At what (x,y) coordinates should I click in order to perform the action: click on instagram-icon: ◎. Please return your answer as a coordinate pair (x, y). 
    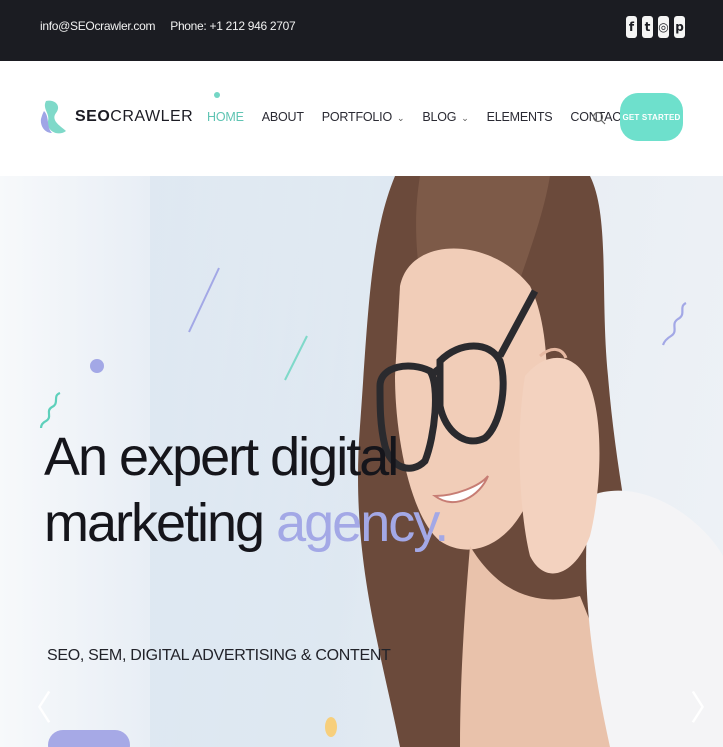
    Looking at the image, I should click on (663, 27).